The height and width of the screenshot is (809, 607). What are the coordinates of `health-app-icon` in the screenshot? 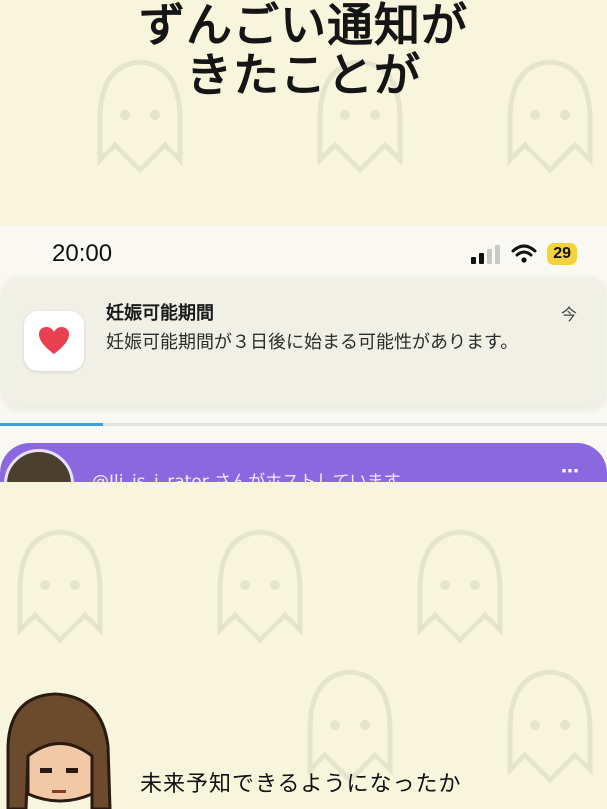 It's located at (54, 341).